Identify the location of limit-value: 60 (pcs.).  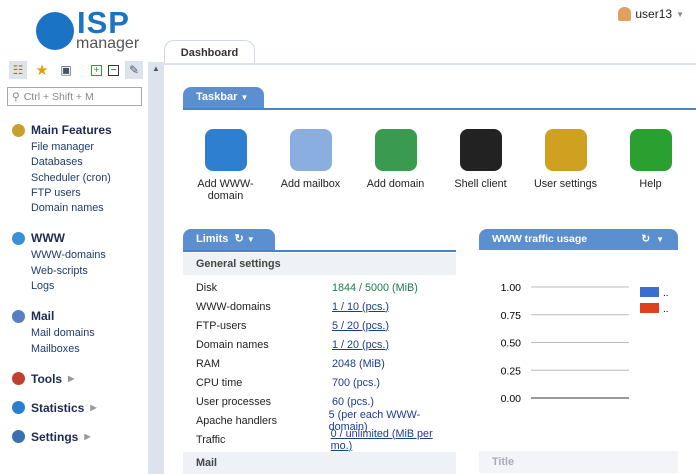
(353, 401).